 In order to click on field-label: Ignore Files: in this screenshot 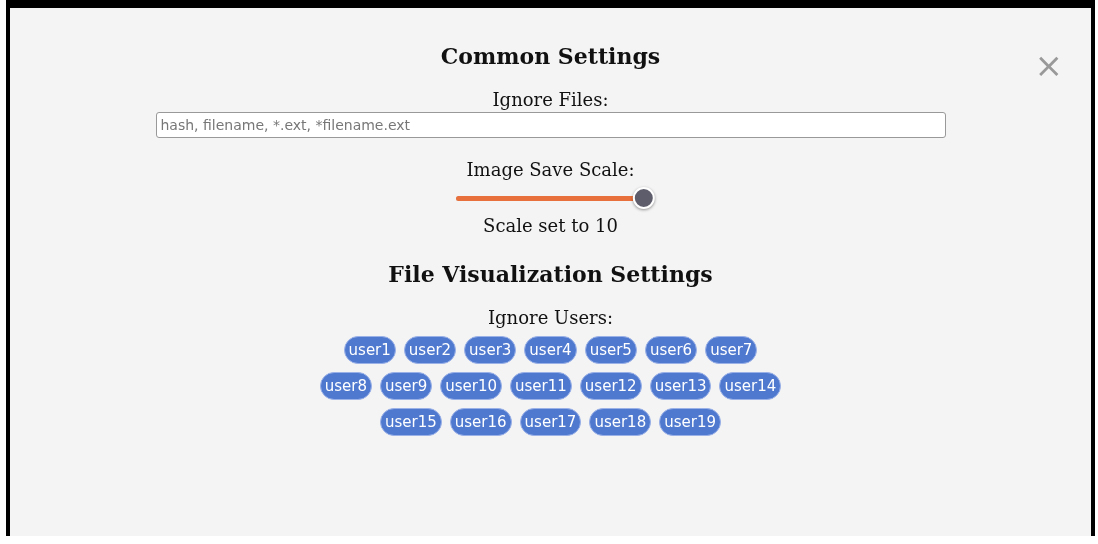, I will do `click(550, 100)`.